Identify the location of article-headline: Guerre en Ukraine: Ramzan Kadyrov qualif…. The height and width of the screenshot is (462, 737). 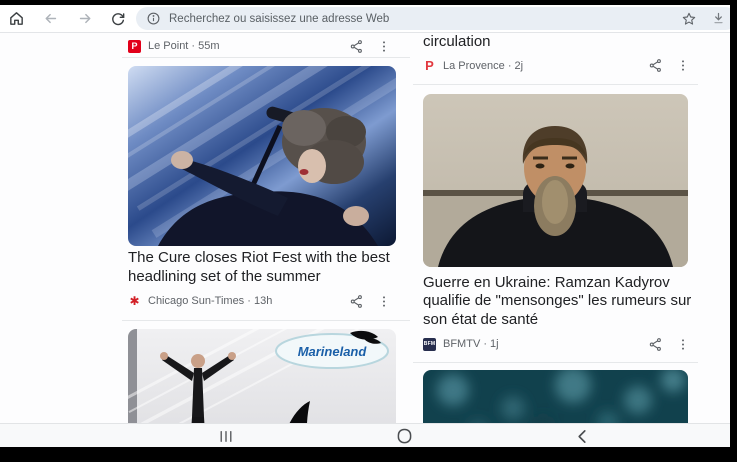
(555, 302).